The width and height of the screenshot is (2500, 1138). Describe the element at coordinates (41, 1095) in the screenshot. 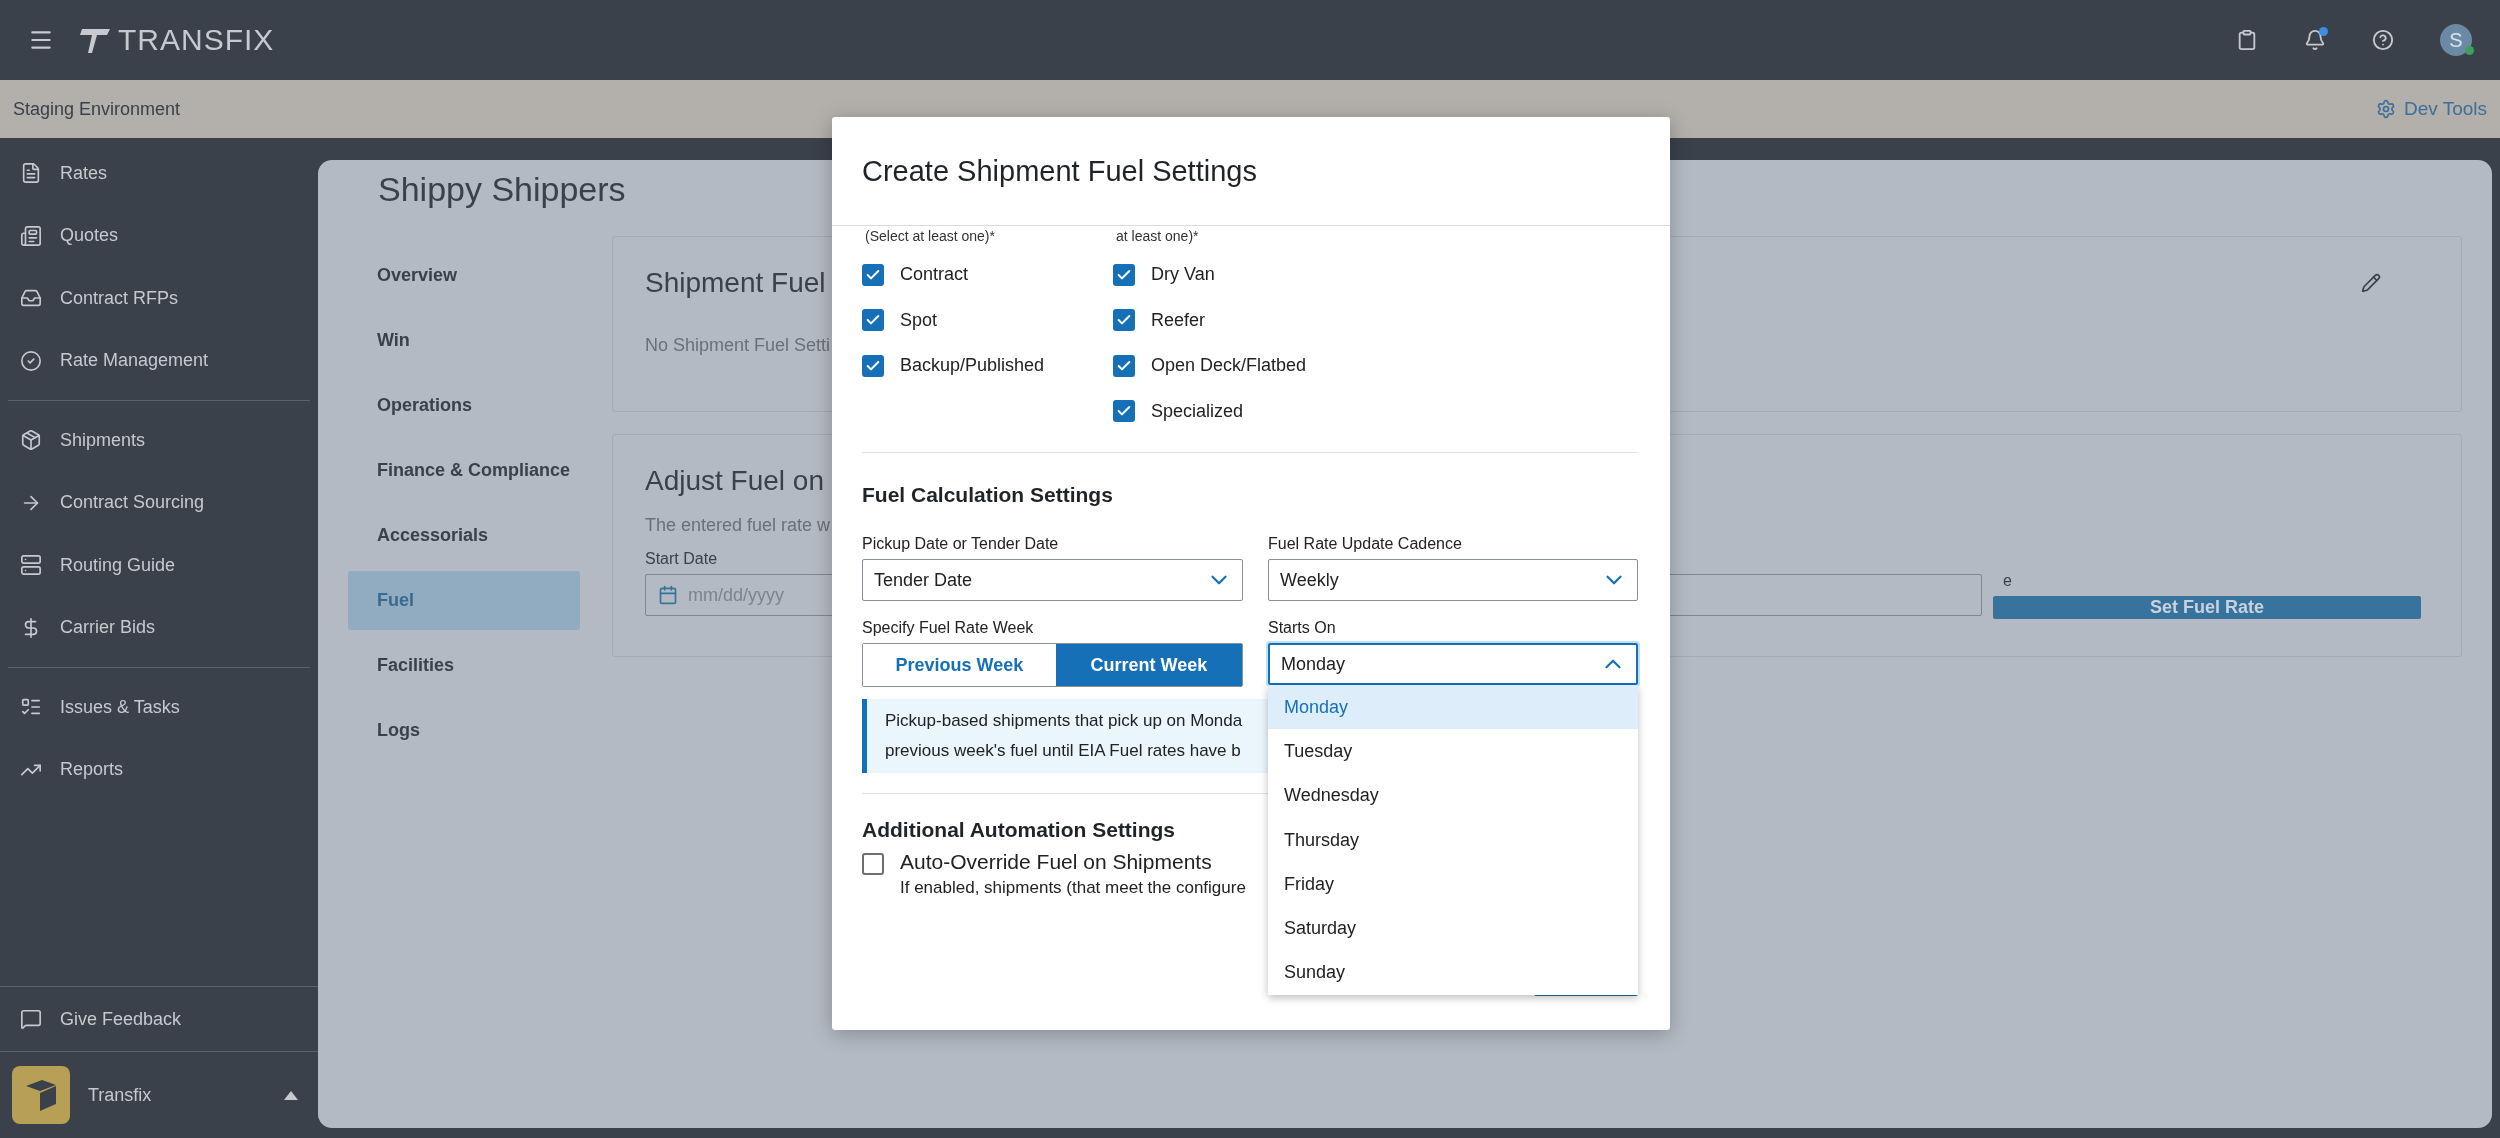

I see `company-logo` at that location.